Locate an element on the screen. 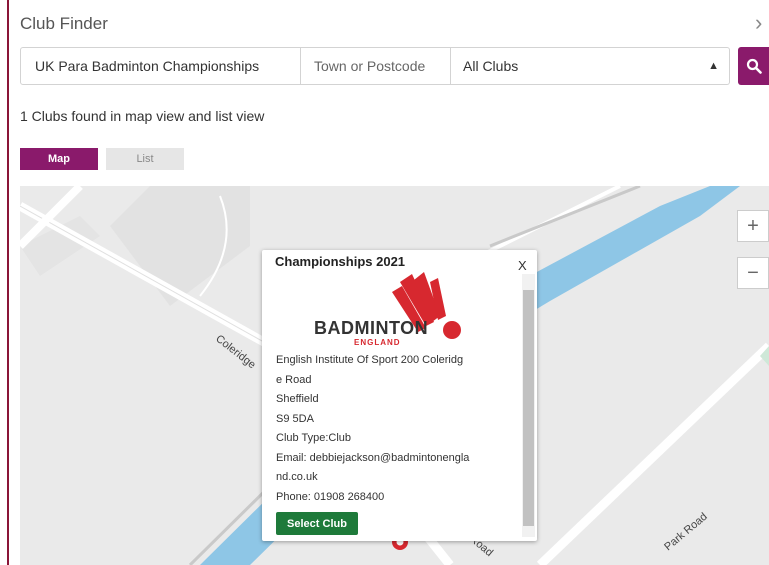  tab-map: Map is located at coordinates (59, 159).